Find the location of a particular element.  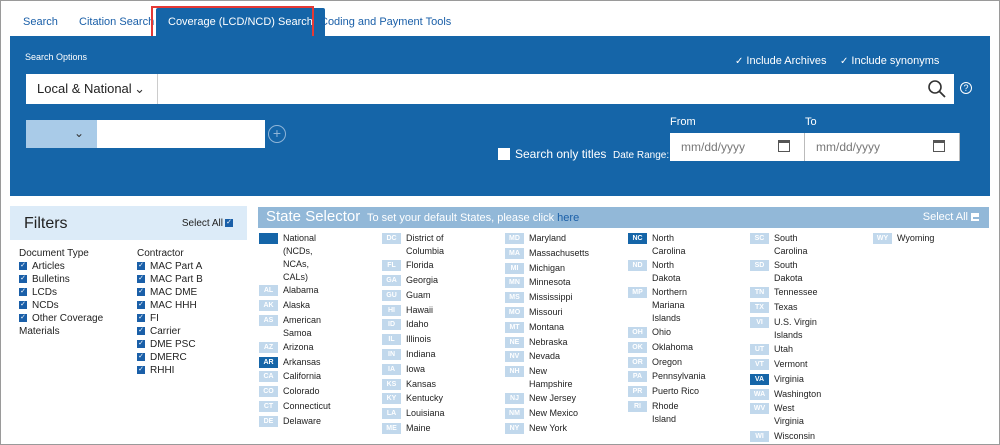

filter-bulletins: ✓ Bulletins is located at coordinates (61, 279).